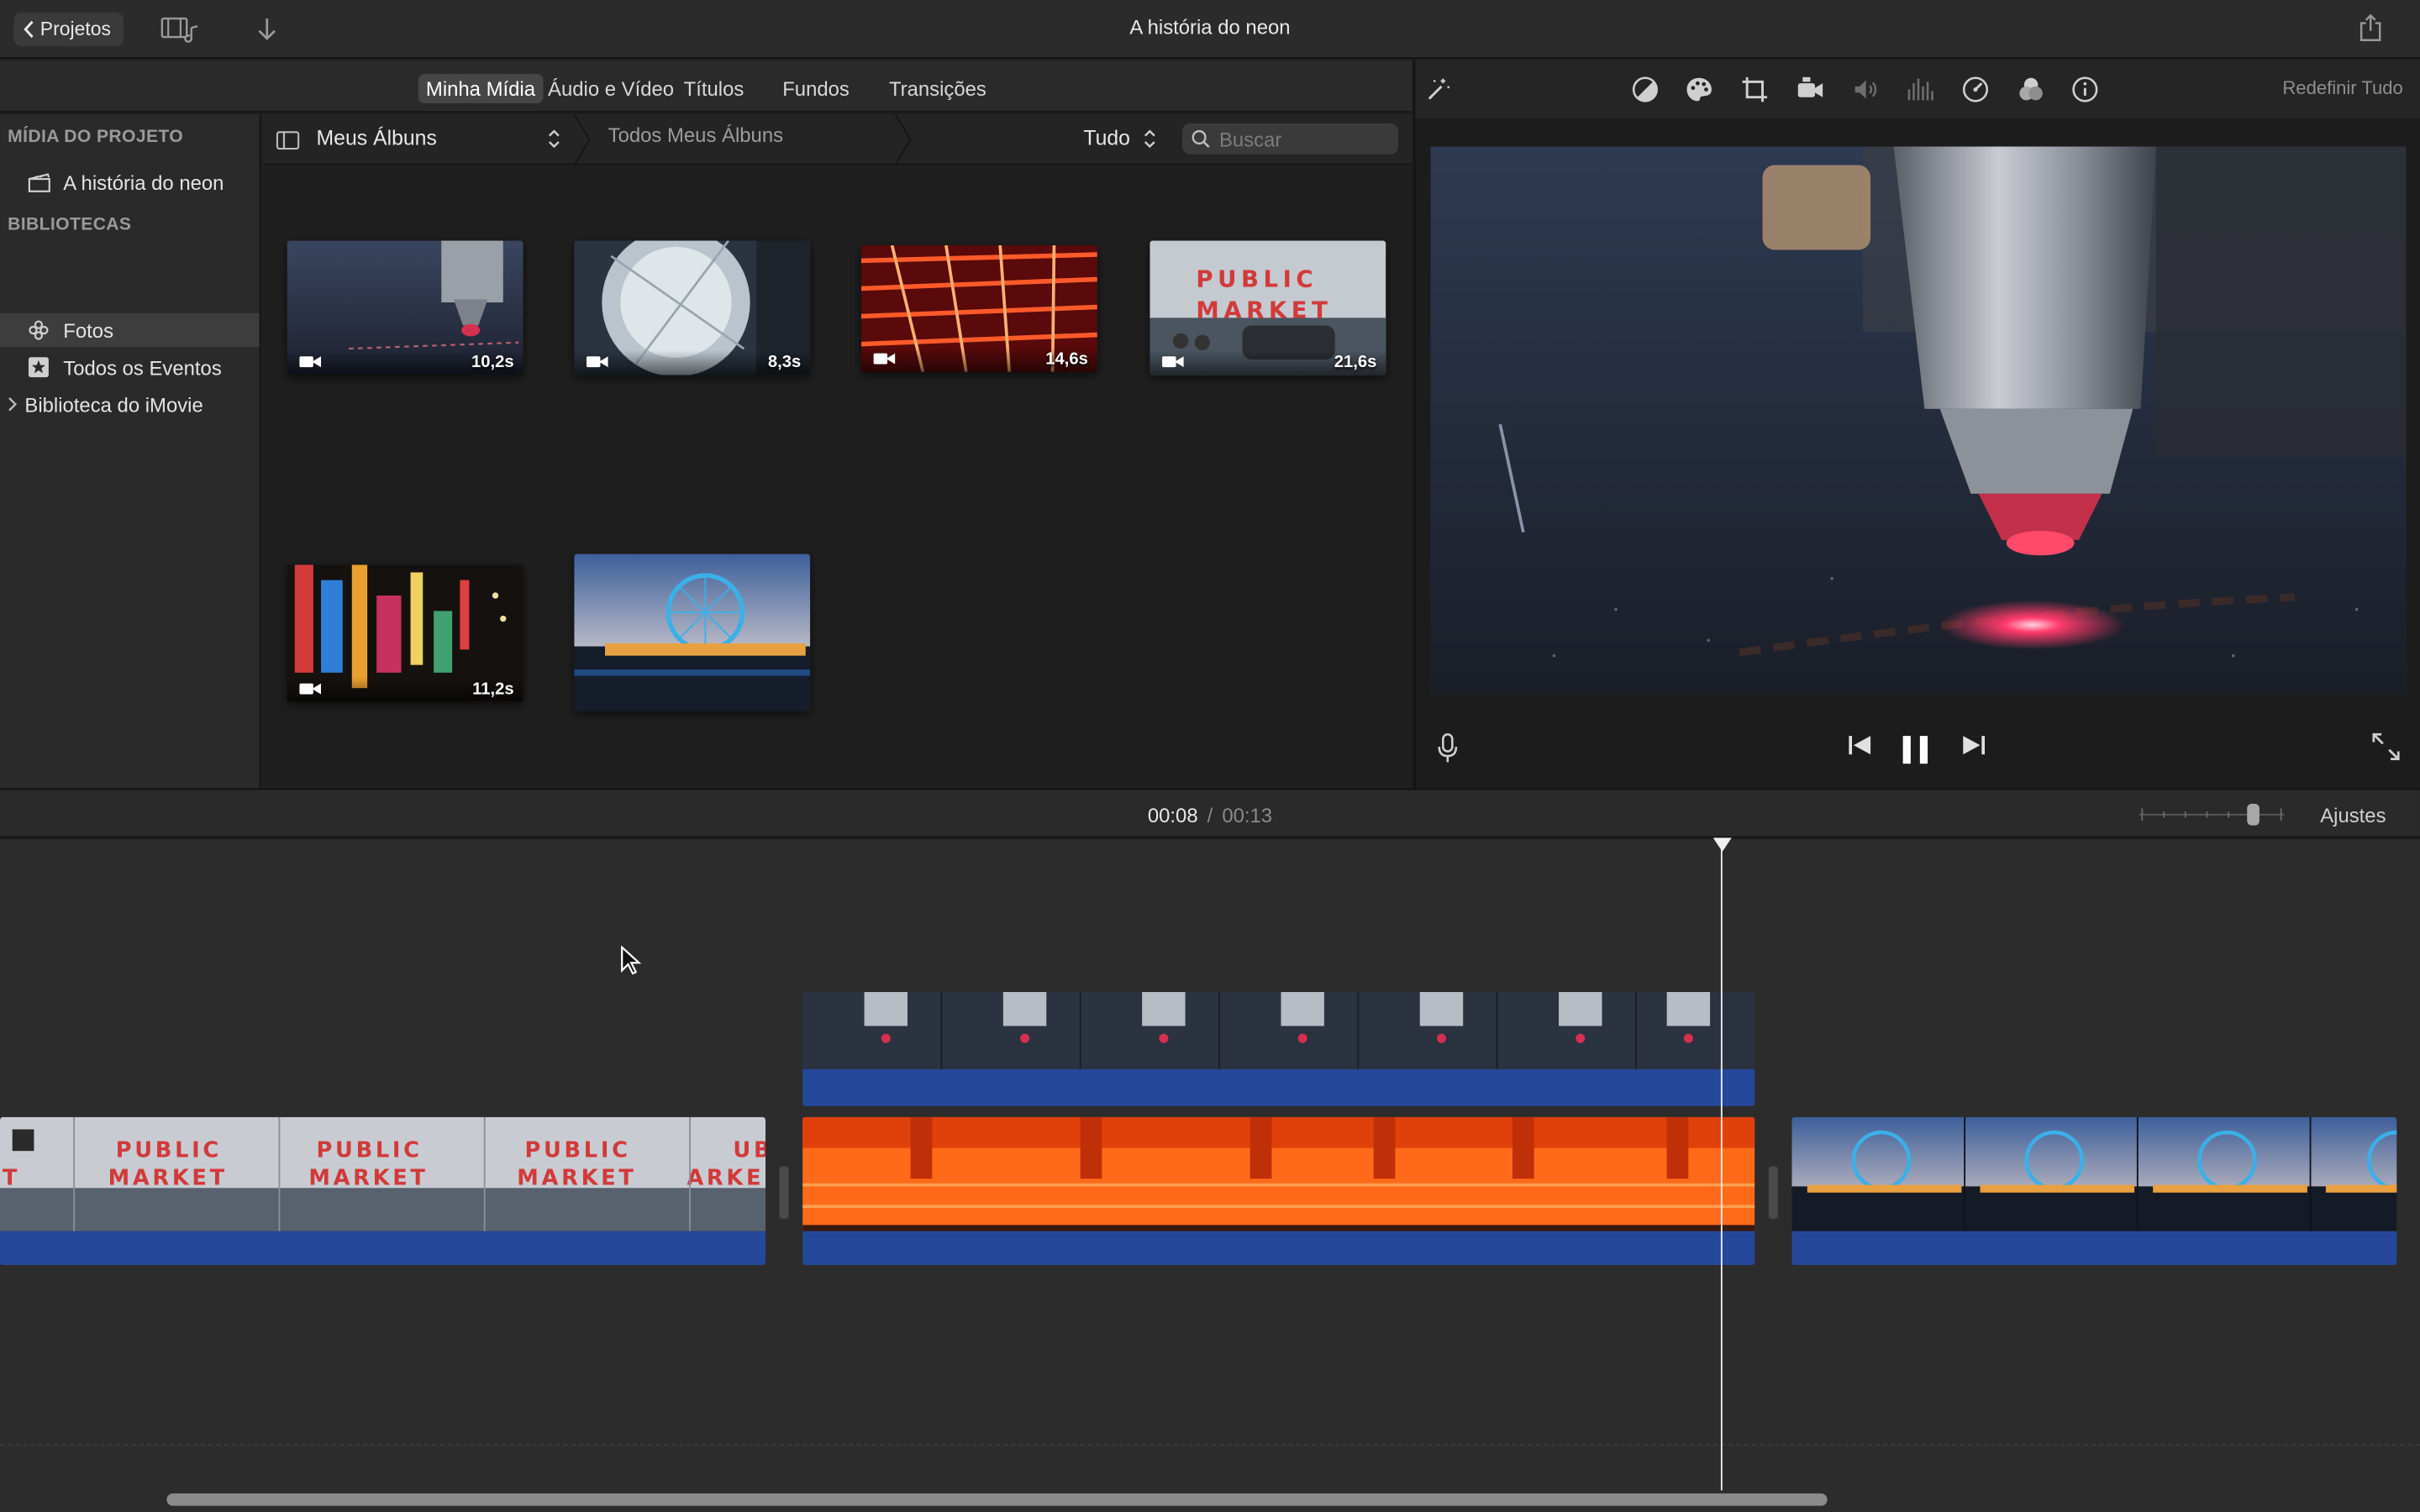  I want to click on search-icon, so click(1201, 138).